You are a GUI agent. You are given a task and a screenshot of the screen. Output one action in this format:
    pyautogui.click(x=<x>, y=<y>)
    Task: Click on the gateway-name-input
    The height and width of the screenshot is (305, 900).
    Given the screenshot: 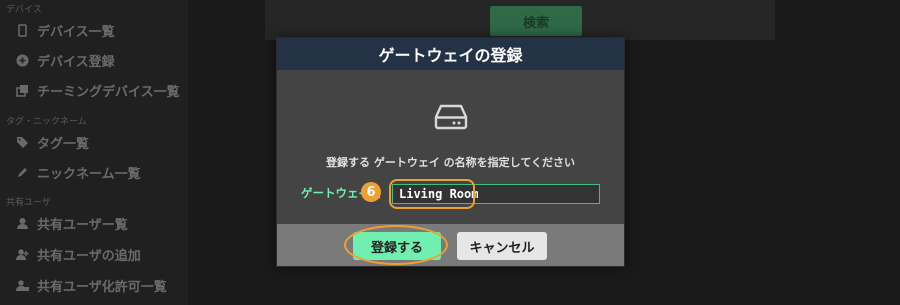 What is the action you would take?
    pyautogui.click(x=496, y=194)
    